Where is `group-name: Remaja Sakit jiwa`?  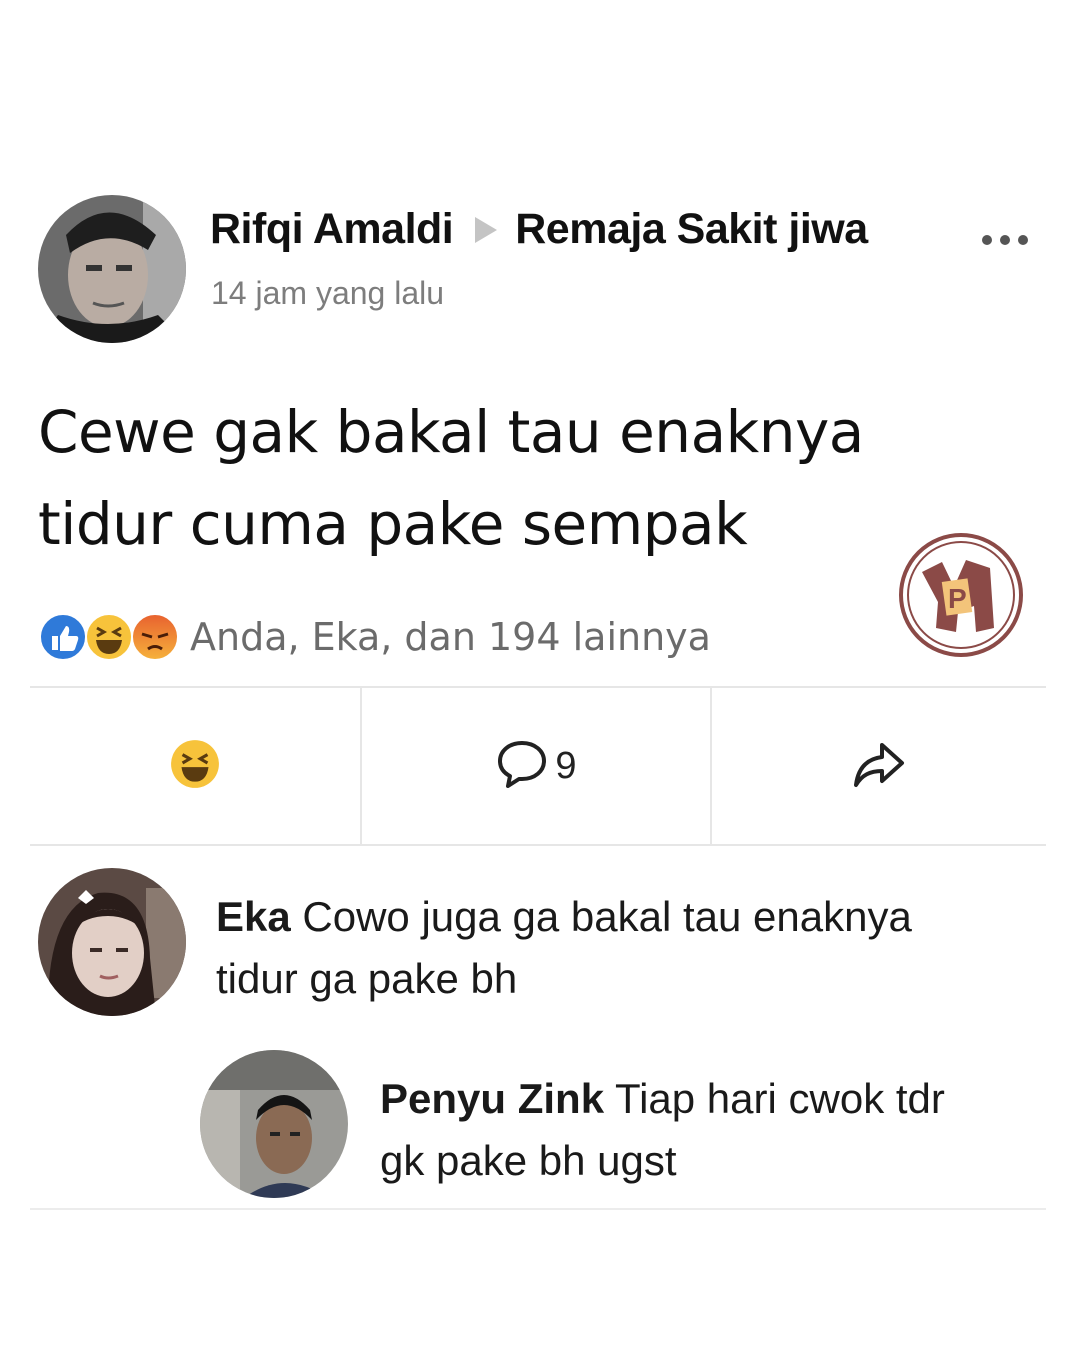 group-name: Remaja Sakit jiwa is located at coordinates (691, 229).